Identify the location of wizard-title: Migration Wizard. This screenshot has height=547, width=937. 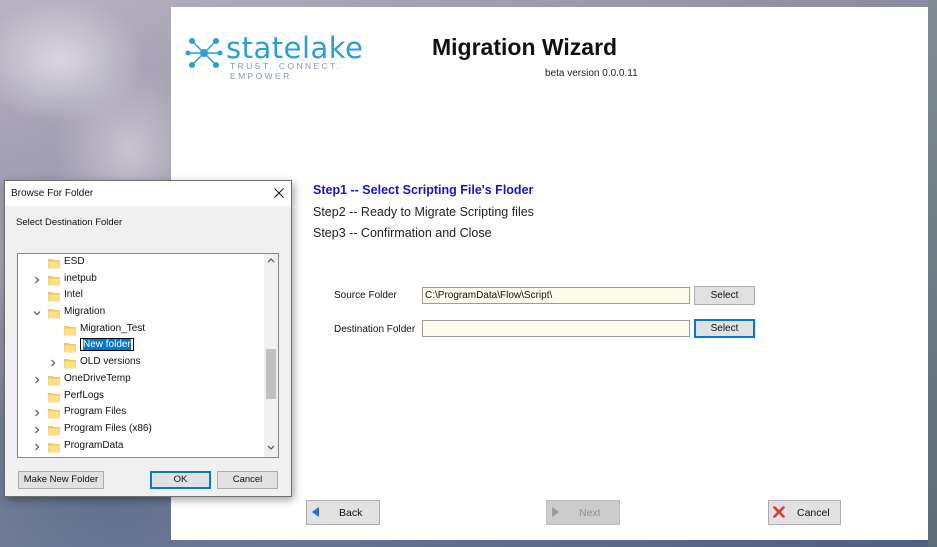
(525, 47).